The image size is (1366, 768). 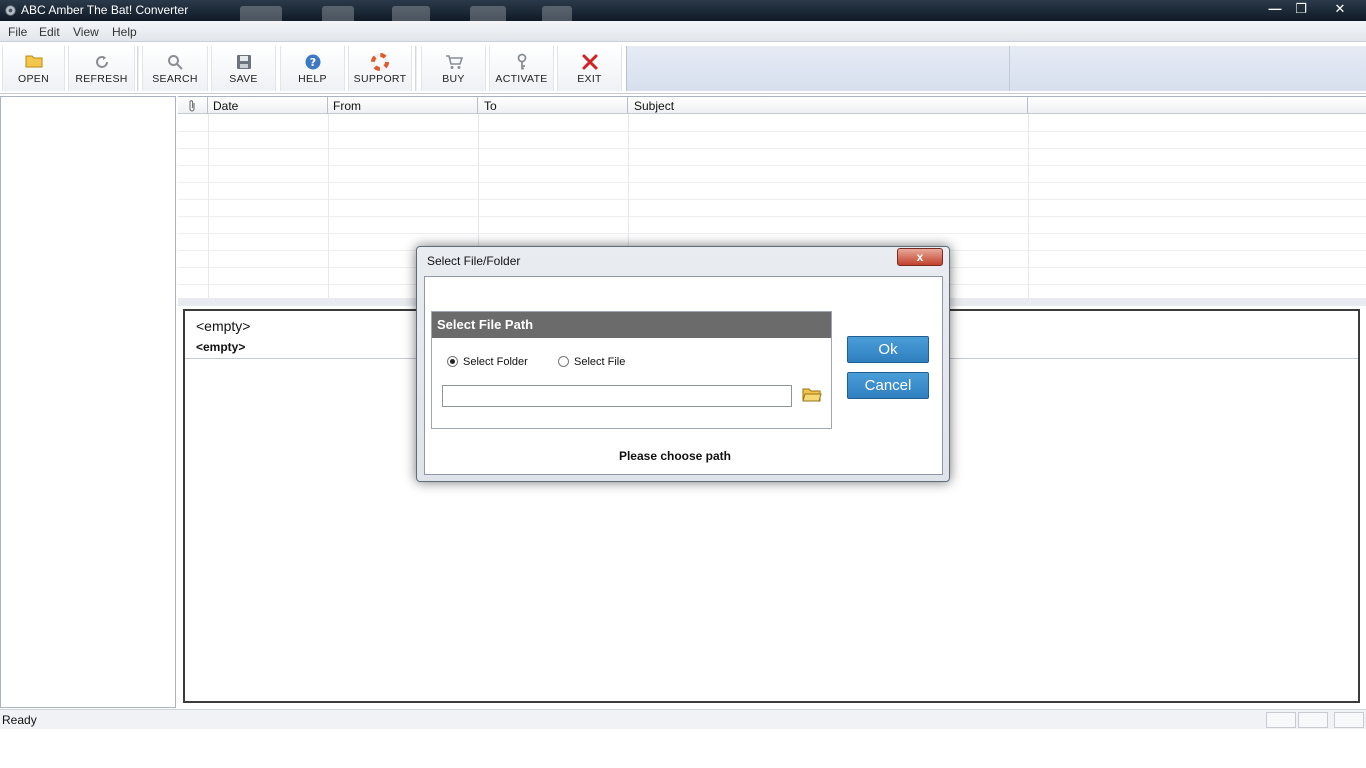 What do you see at coordinates (88, 402) in the screenshot?
I see `folder-tree` at bounding box center [88, 402].